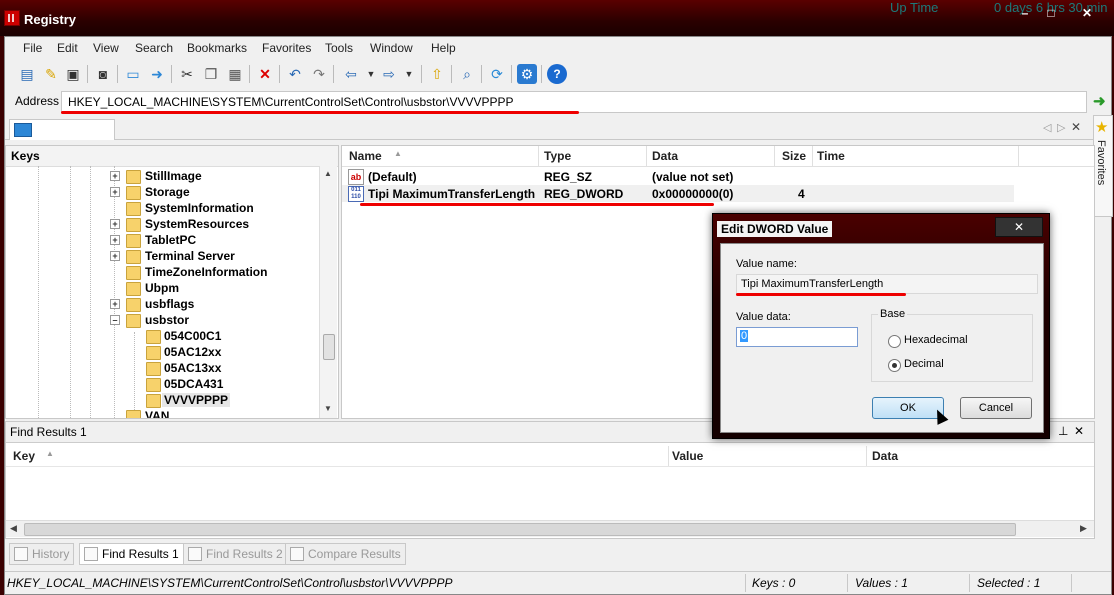 The width and height of the screenshot is (1114, 595). What do you see at coordinates (831, 156) in the screenshot?
I see `column-time: Time` at bounding box center [831, 156].